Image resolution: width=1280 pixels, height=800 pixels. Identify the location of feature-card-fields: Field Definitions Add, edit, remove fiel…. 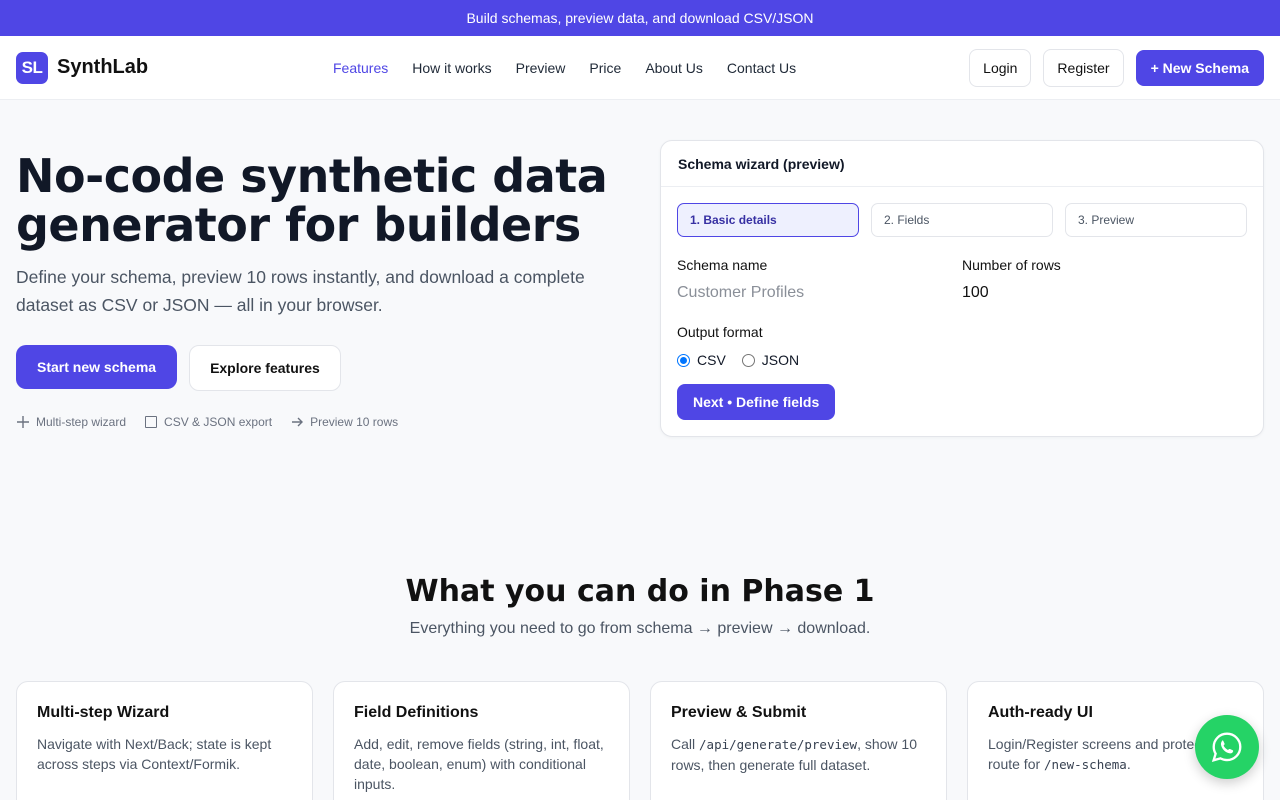
(481, 740).